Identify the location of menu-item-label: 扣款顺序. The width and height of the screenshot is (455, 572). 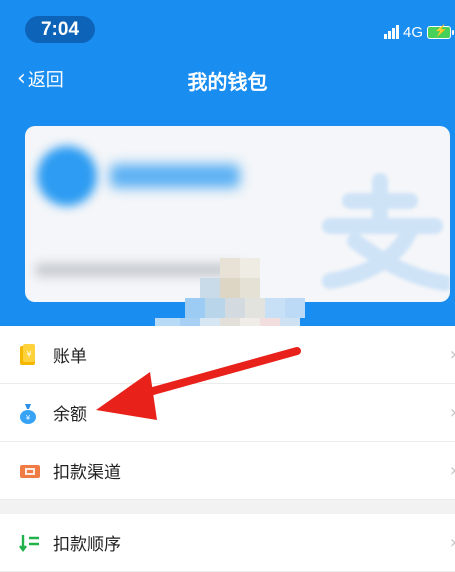
(87, 545).